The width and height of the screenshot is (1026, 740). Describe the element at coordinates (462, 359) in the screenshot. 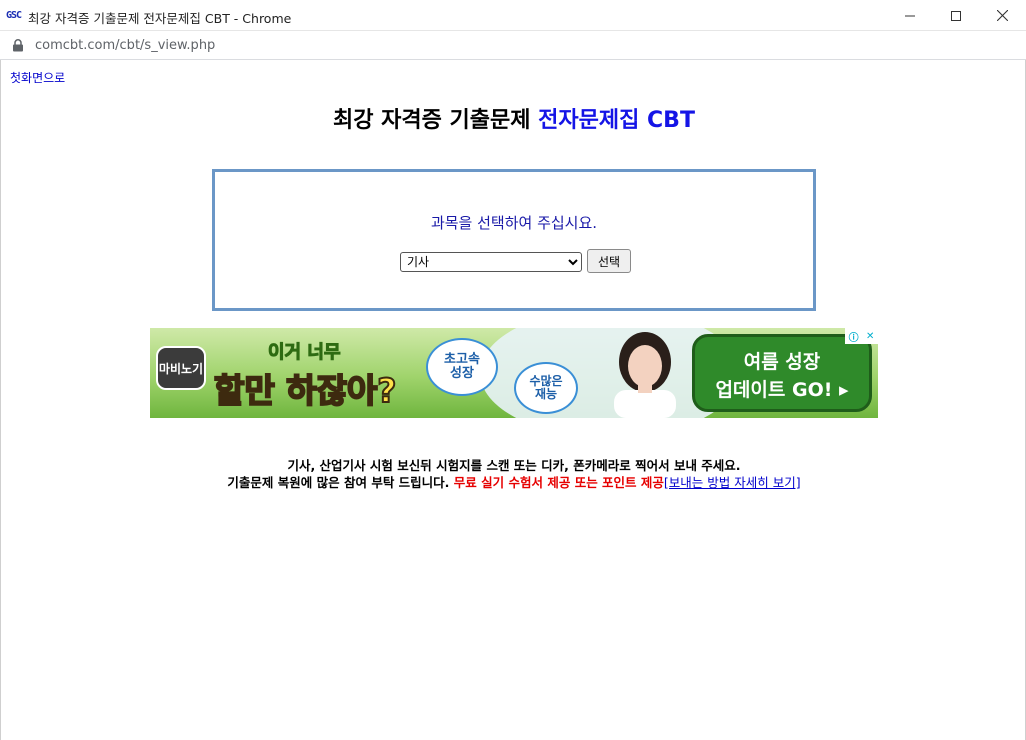

I see `ad-bubble-speed-line1: 초고속` at that location.